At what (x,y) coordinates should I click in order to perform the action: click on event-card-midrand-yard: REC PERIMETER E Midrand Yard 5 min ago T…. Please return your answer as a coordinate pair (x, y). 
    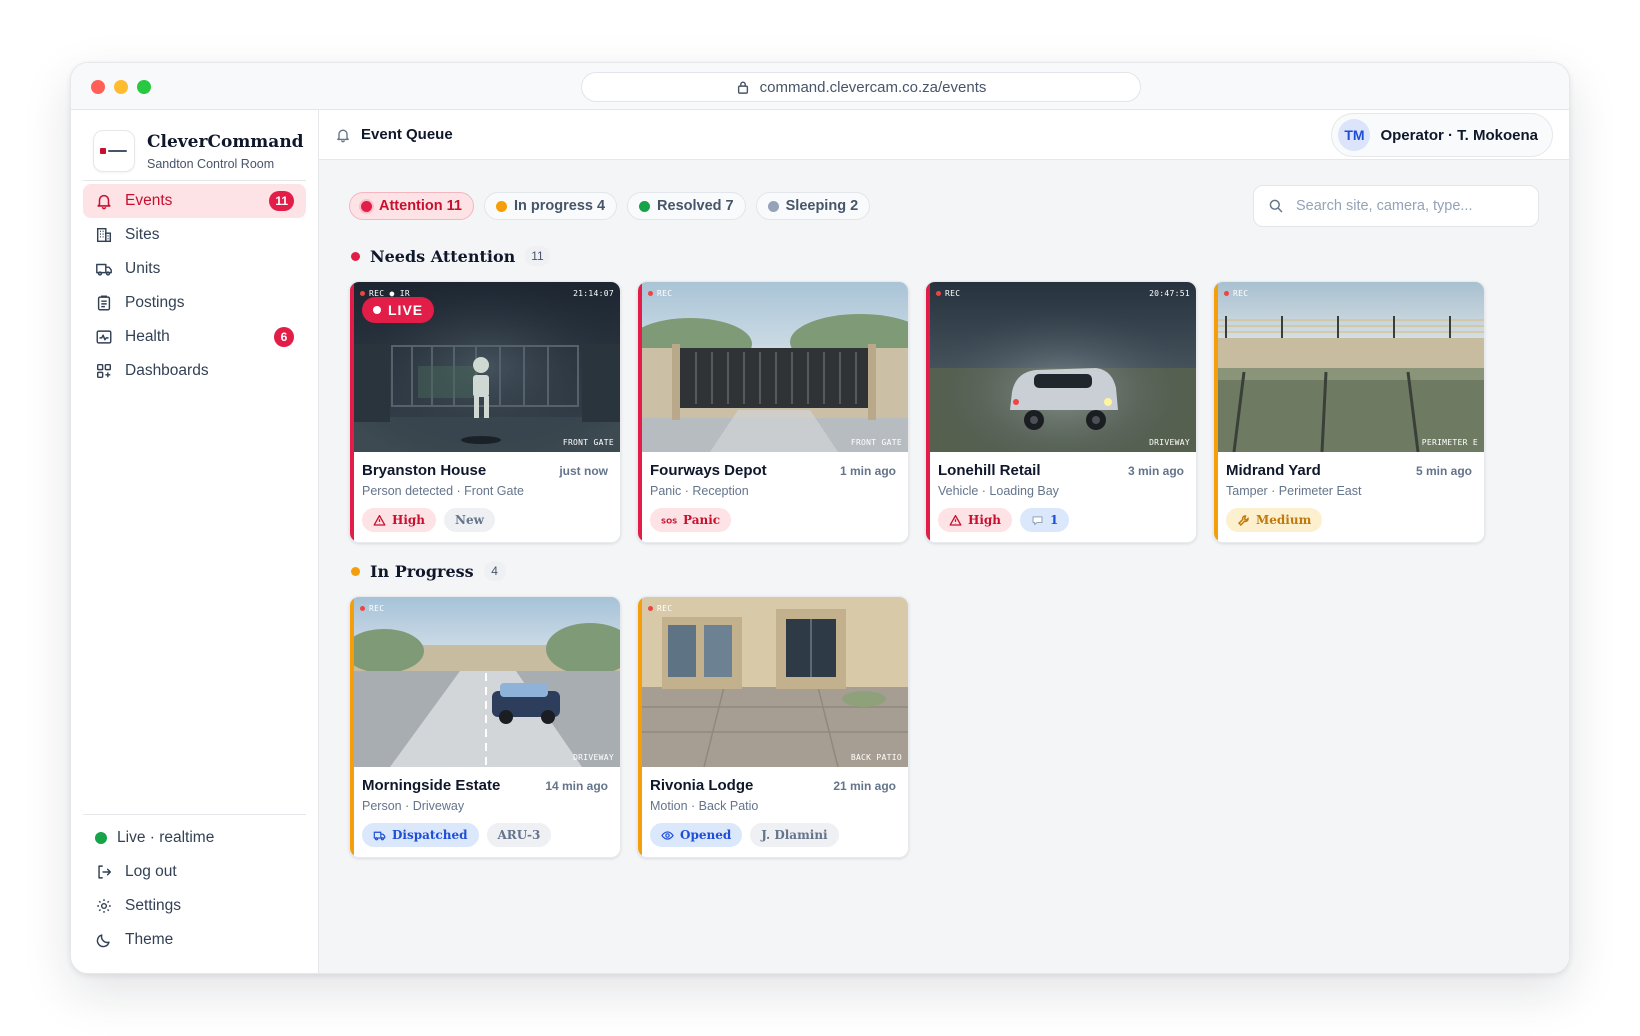
    Looking at the image, I should click on (1349, 412).